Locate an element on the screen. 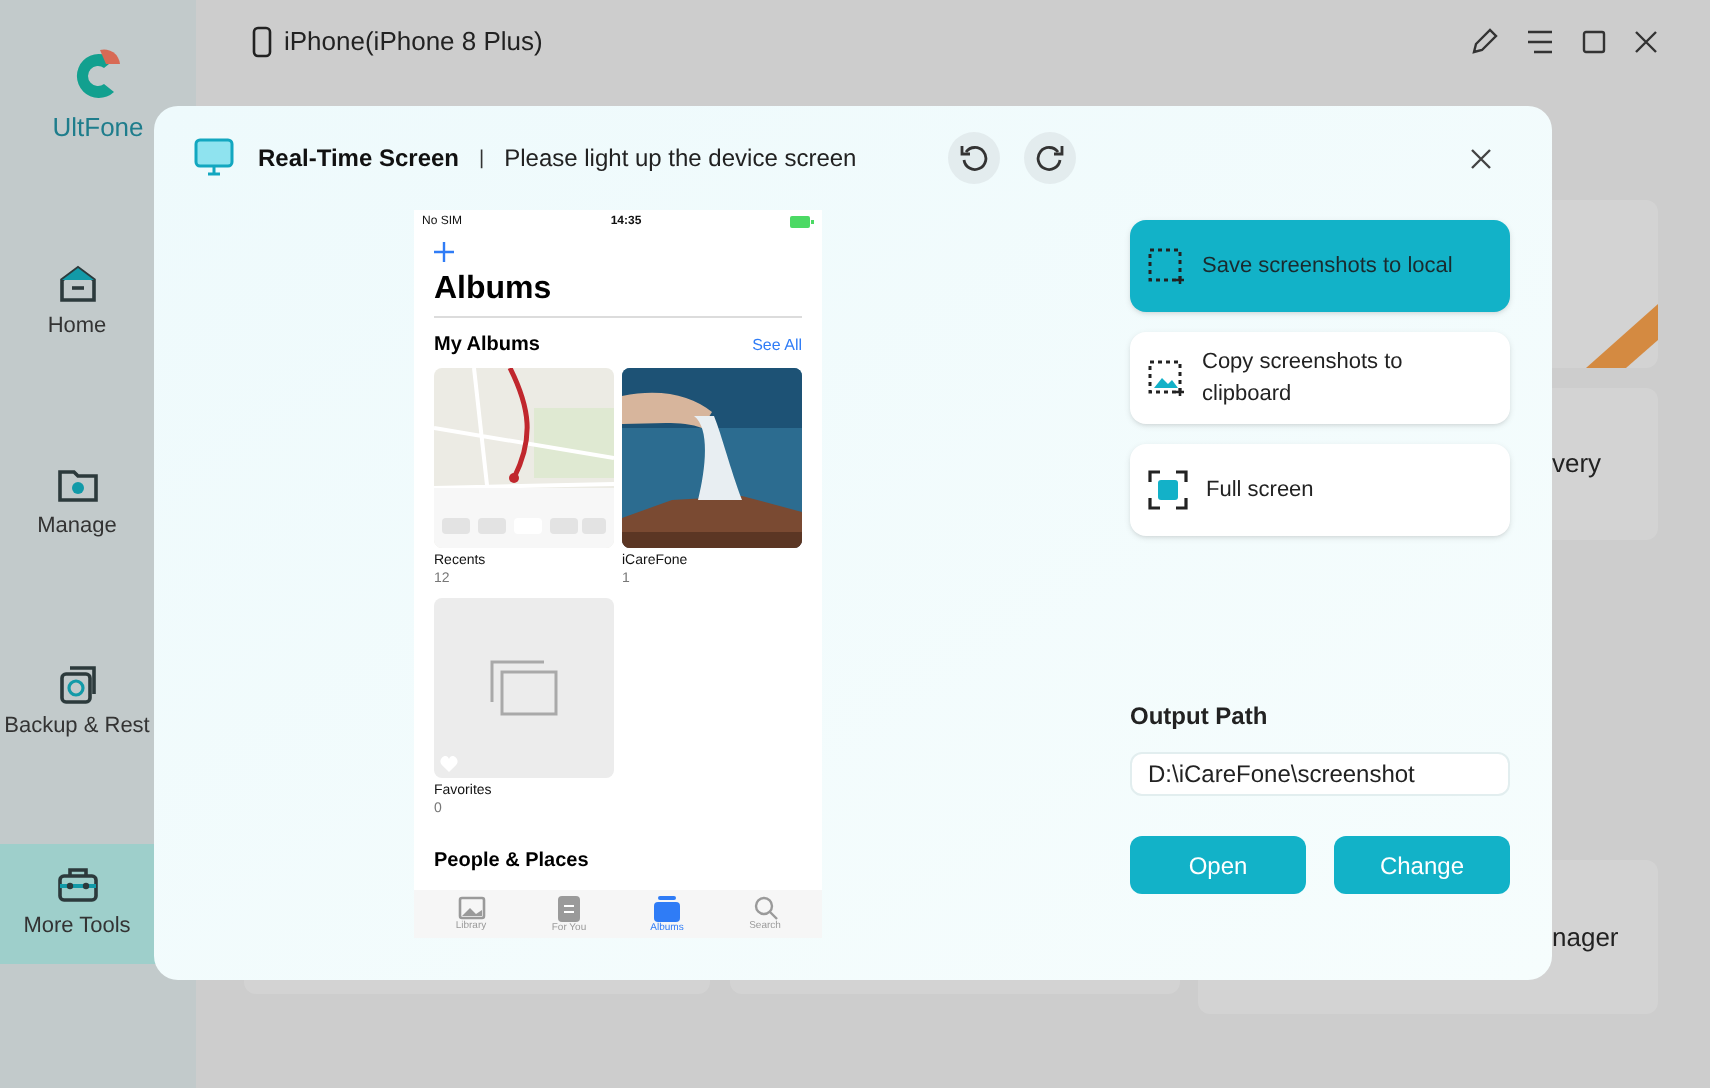  logo-text: UltFone is located at coordinates (98, 128).